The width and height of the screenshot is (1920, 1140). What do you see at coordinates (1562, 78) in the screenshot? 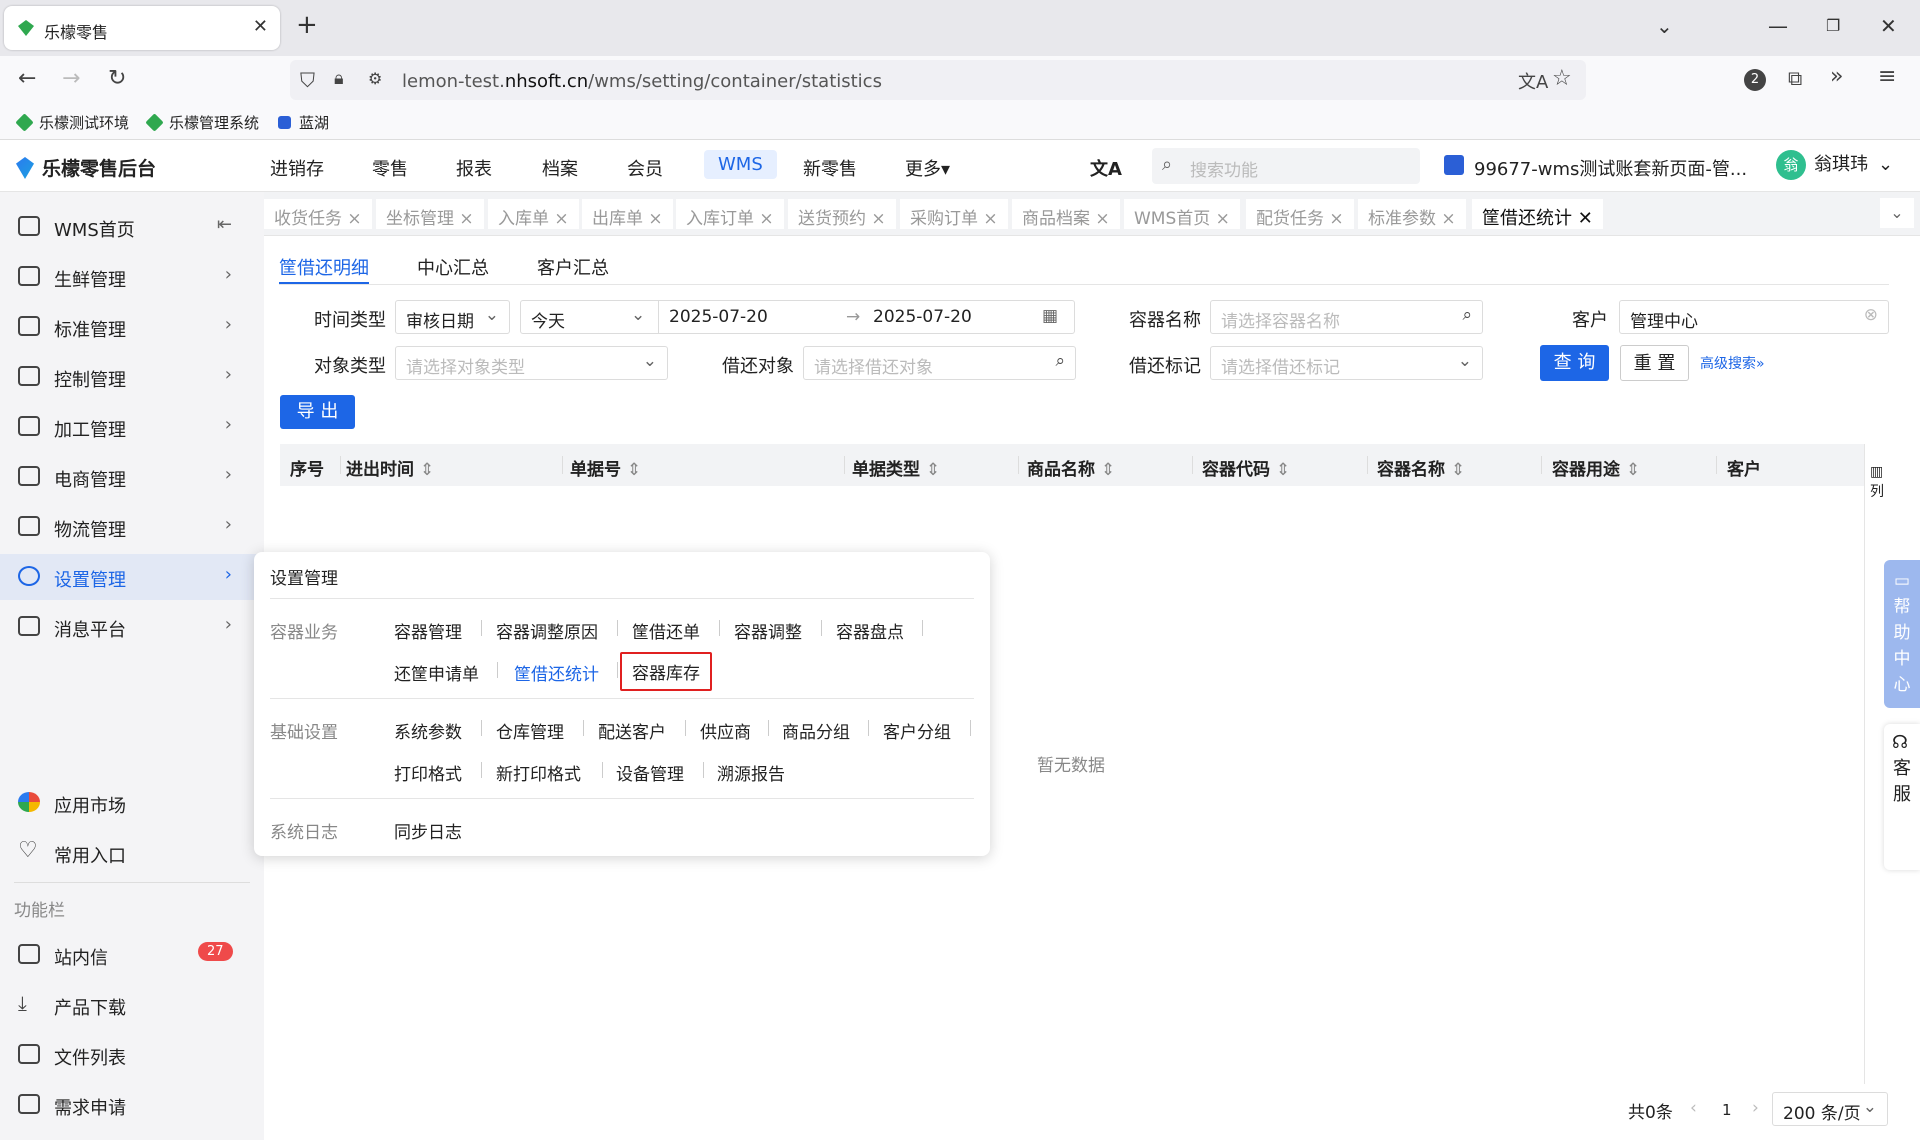
I see `bookmark-star-icon: ☆` at bounding box center [1562, 78].